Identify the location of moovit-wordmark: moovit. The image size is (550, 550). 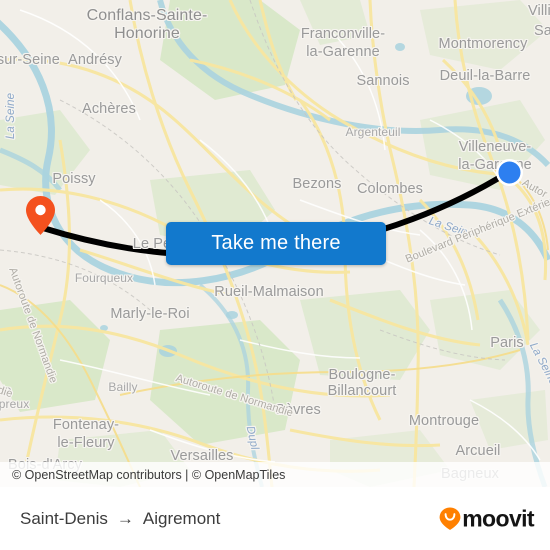
(498, 518).